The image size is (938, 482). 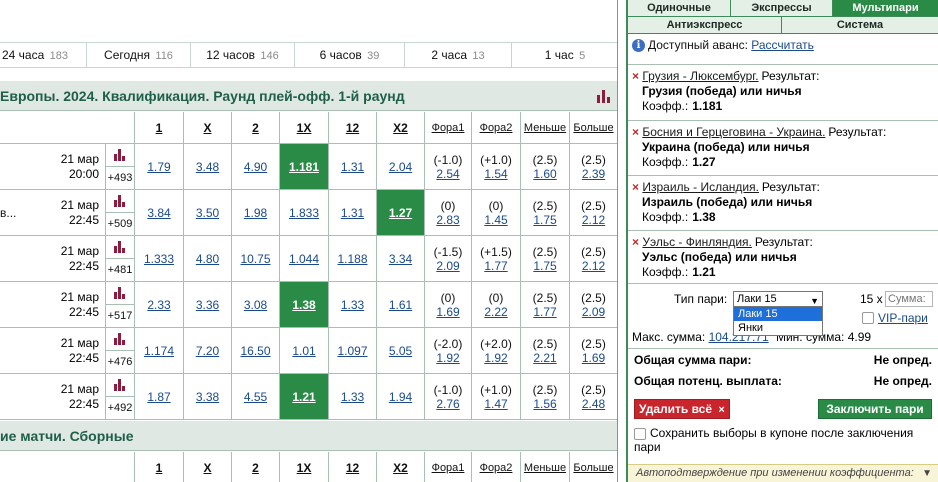 I want to click on odds-cell-c1x: 1.01, so click(x=304, y=351).